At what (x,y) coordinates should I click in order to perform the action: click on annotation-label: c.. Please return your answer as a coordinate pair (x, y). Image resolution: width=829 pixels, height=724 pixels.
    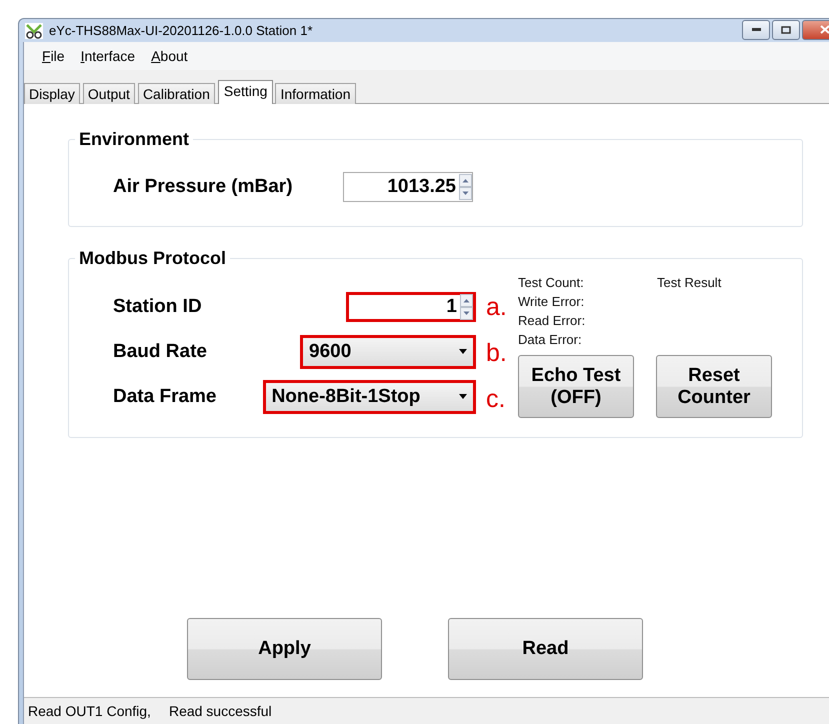
    Looking at the image, I should click on (496, 399).